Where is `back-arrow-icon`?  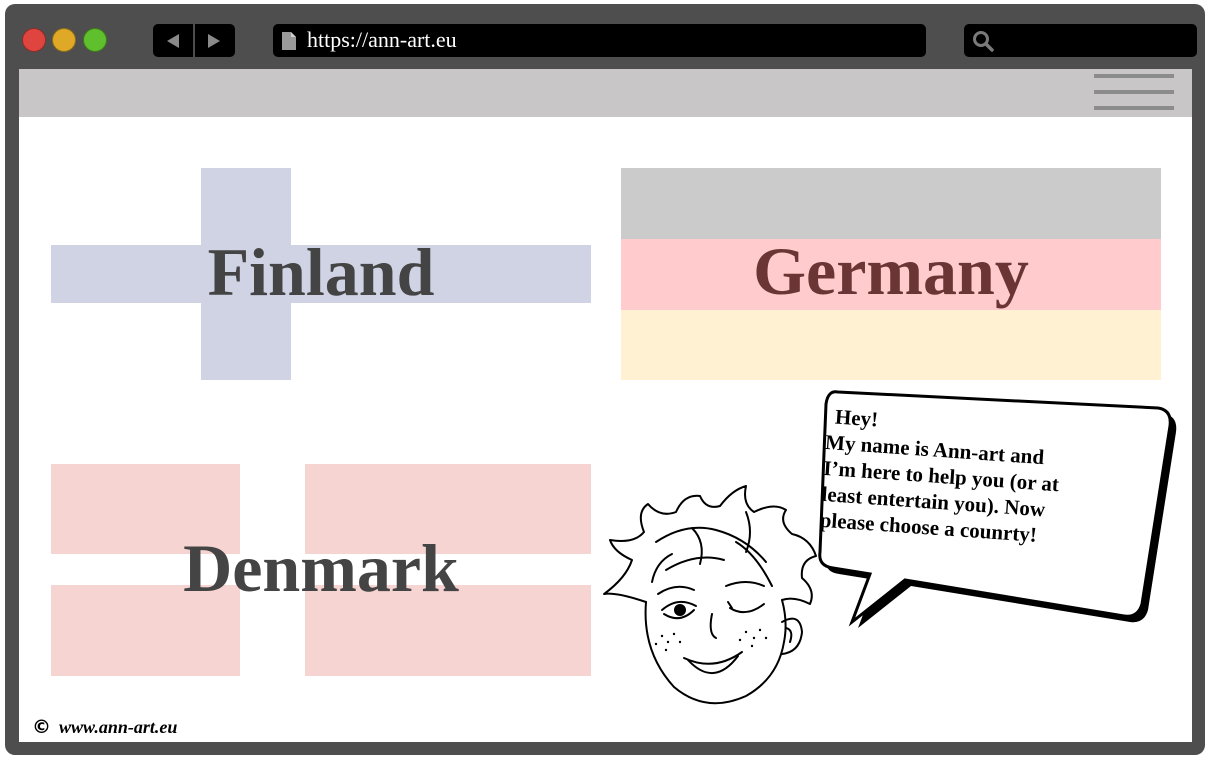
back-arrow-icon is located at coordinates (173, 40).